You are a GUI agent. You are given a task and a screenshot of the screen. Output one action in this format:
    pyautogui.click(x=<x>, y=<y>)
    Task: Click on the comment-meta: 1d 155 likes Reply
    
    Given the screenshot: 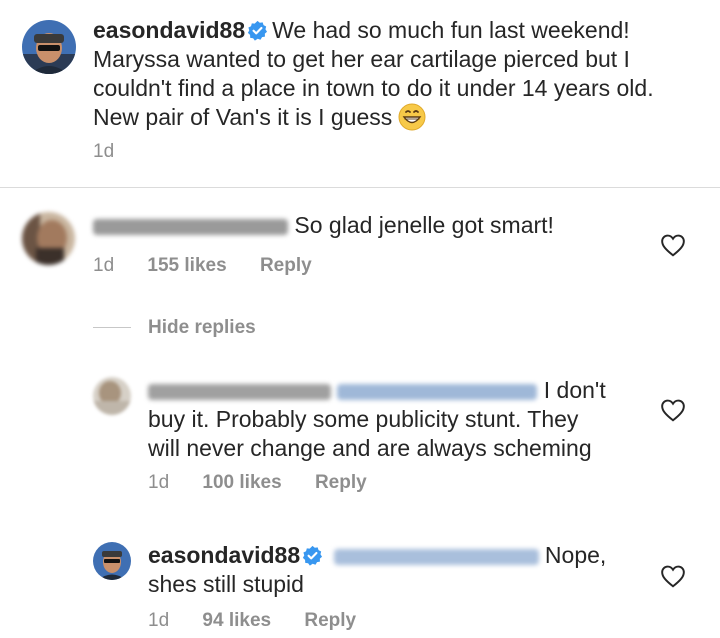 What is the action you would take?
    pyautogui.click(x=202, y=266)
    